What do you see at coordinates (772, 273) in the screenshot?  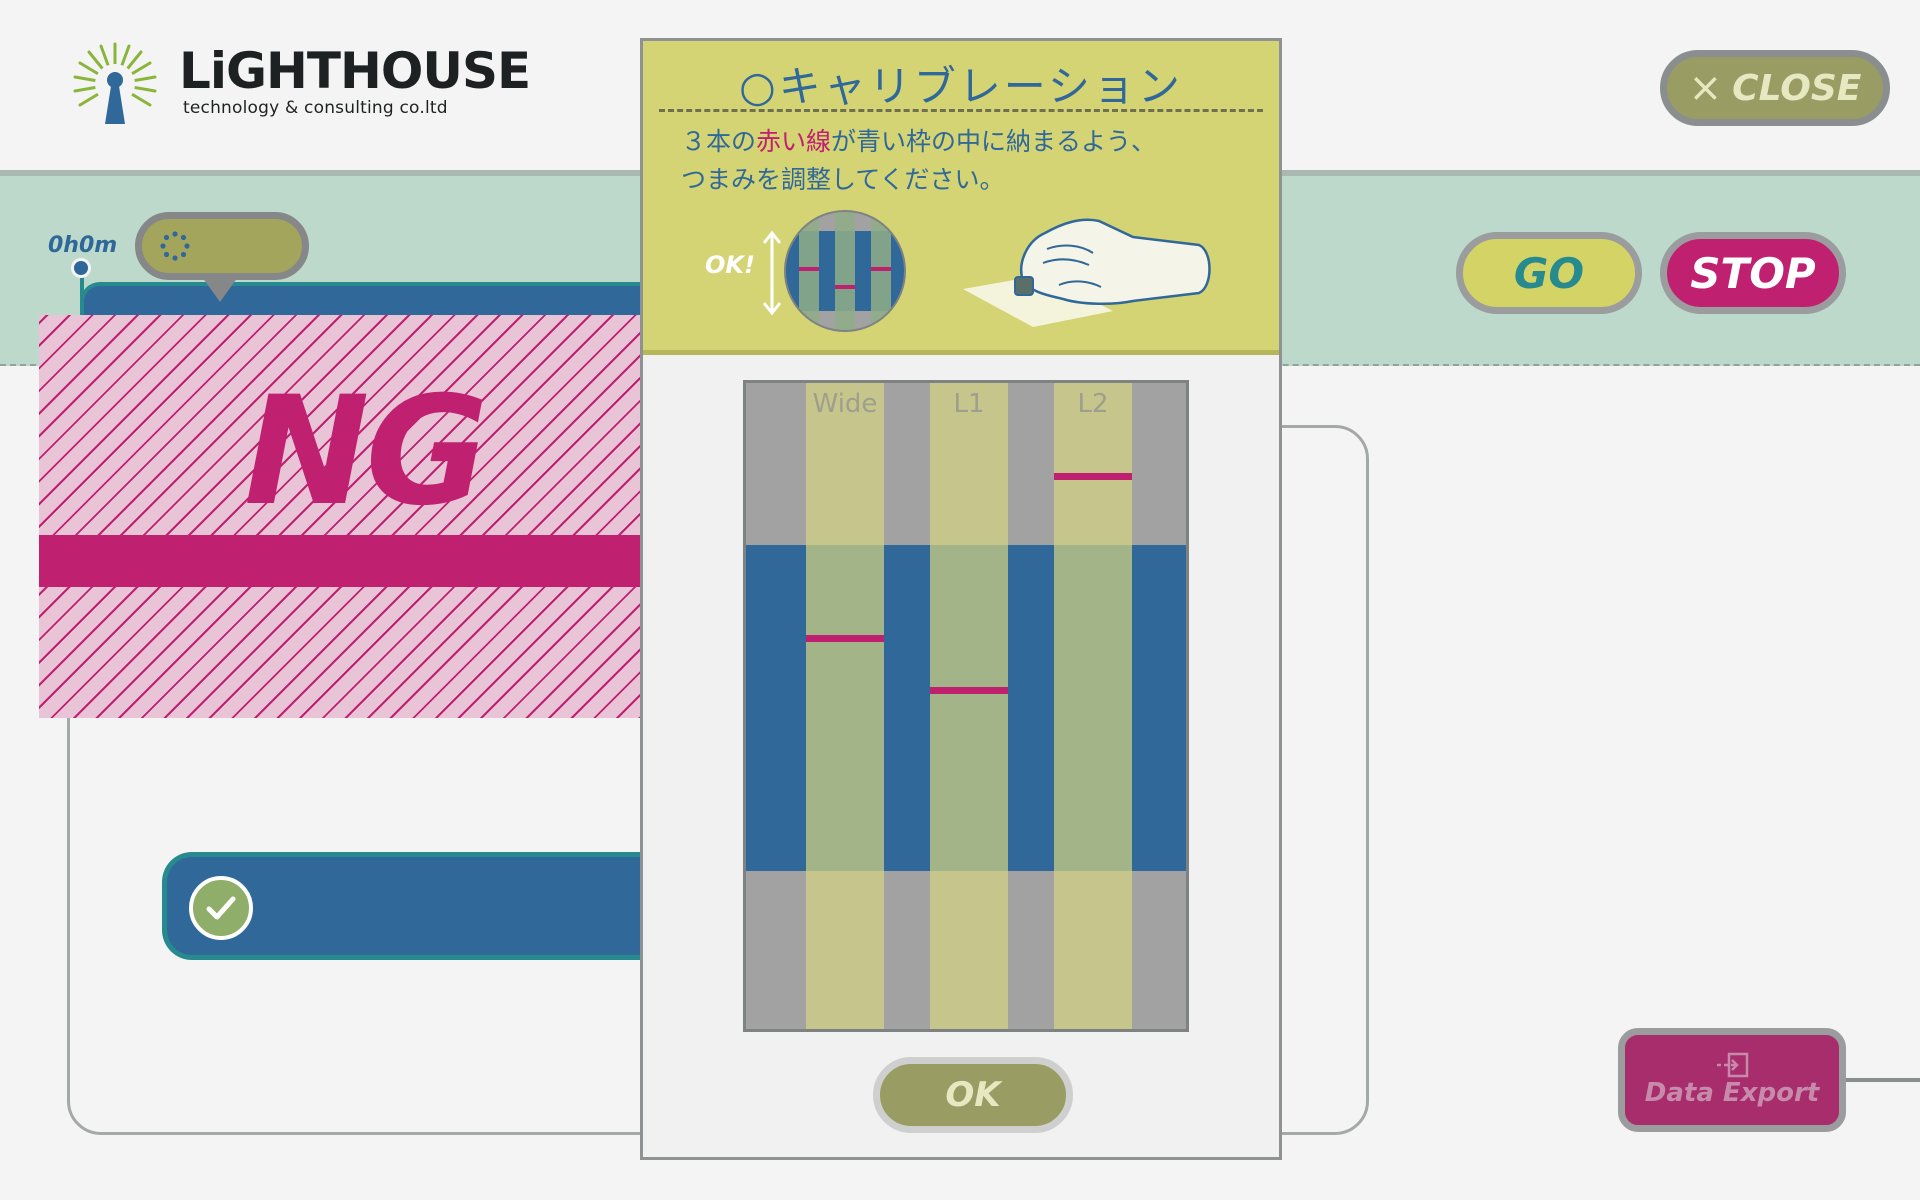 I see `vertical-range-arrow-icon` at bounding box center [772, 273].